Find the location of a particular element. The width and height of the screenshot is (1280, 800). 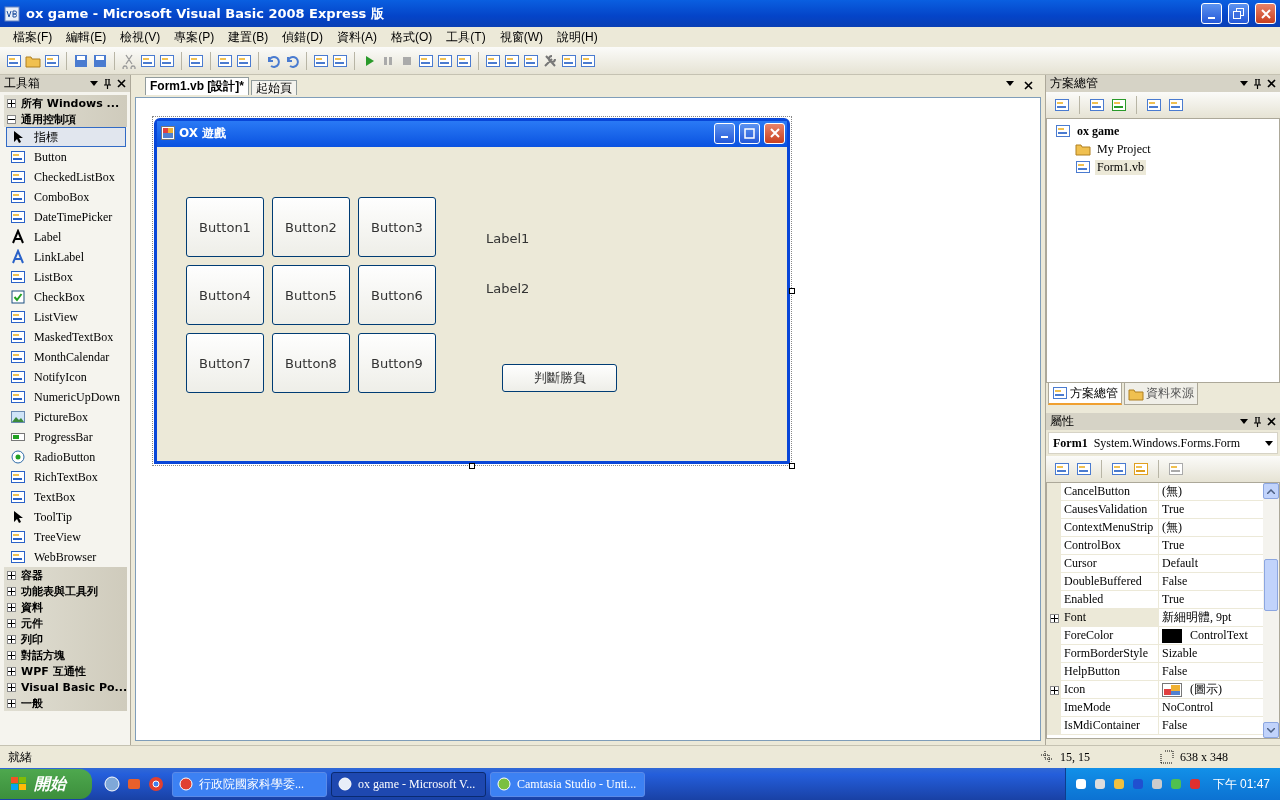

menu-item: 檢視(V) is located at coordinates (140, 37).